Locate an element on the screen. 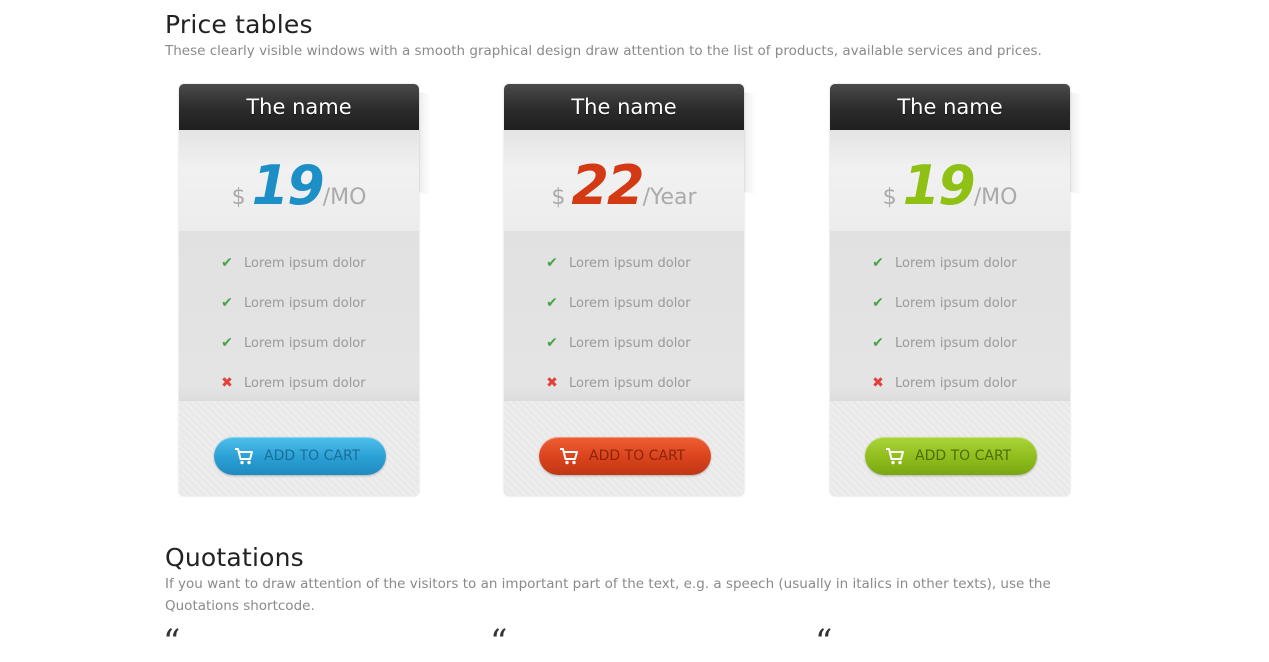 The height and width of the screenshot is (662, 1269). price-tables-title: Price tables is located at coordinates (239, 24).